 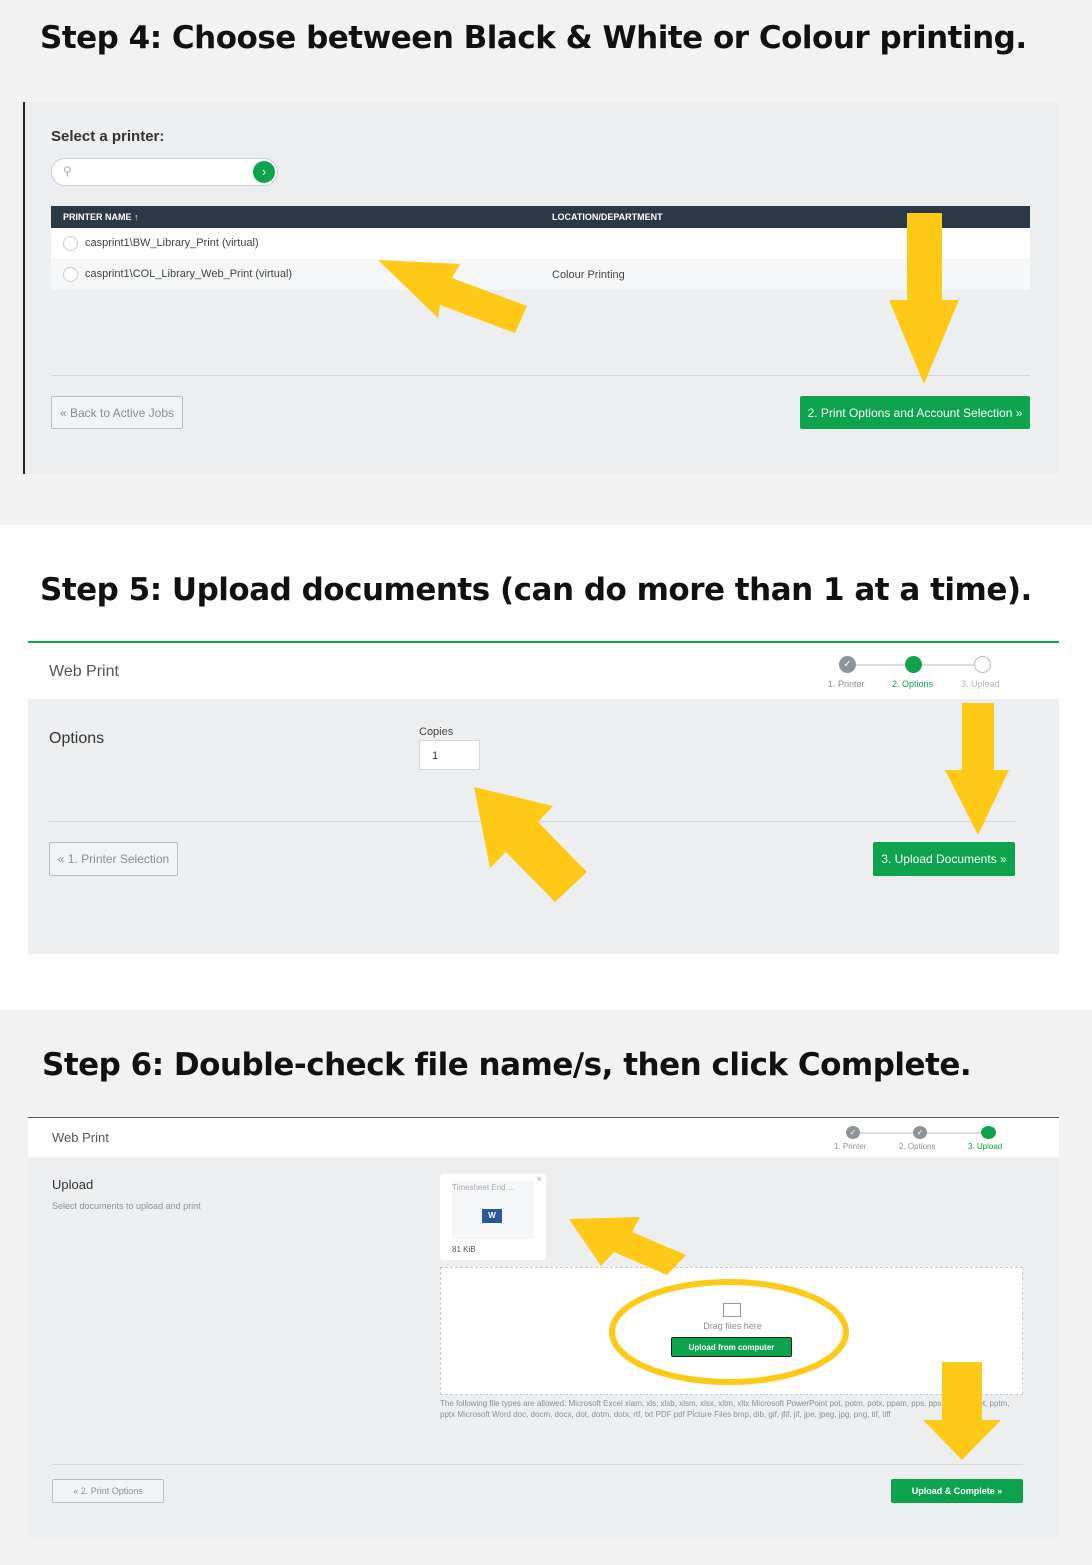 I want to click on step-pending-dot, so click(x=982, y=664).